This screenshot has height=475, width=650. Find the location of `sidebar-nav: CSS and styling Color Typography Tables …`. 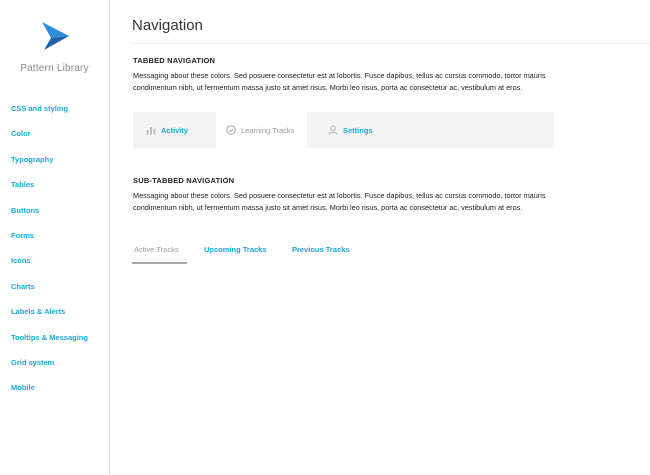

sidebar-nav: CSS and styling Color Typography Tables … is located at coordinates (49, 255).